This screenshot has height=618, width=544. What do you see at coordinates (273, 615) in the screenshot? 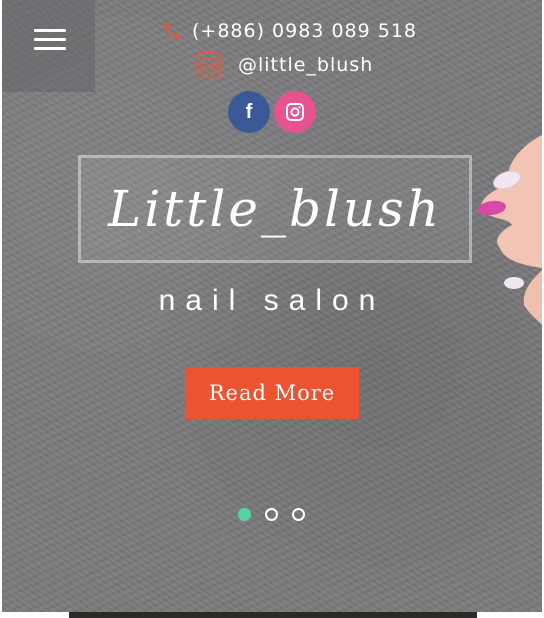
I see `next-section-preview` at bounding box center [273, 615].